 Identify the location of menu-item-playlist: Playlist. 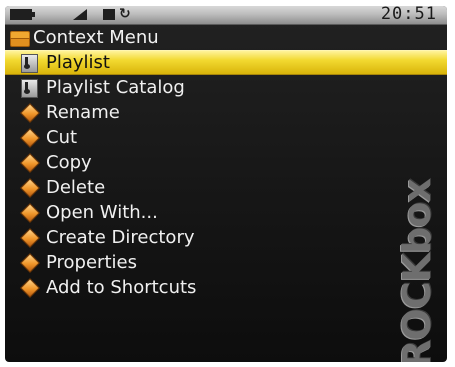
(226, 62).